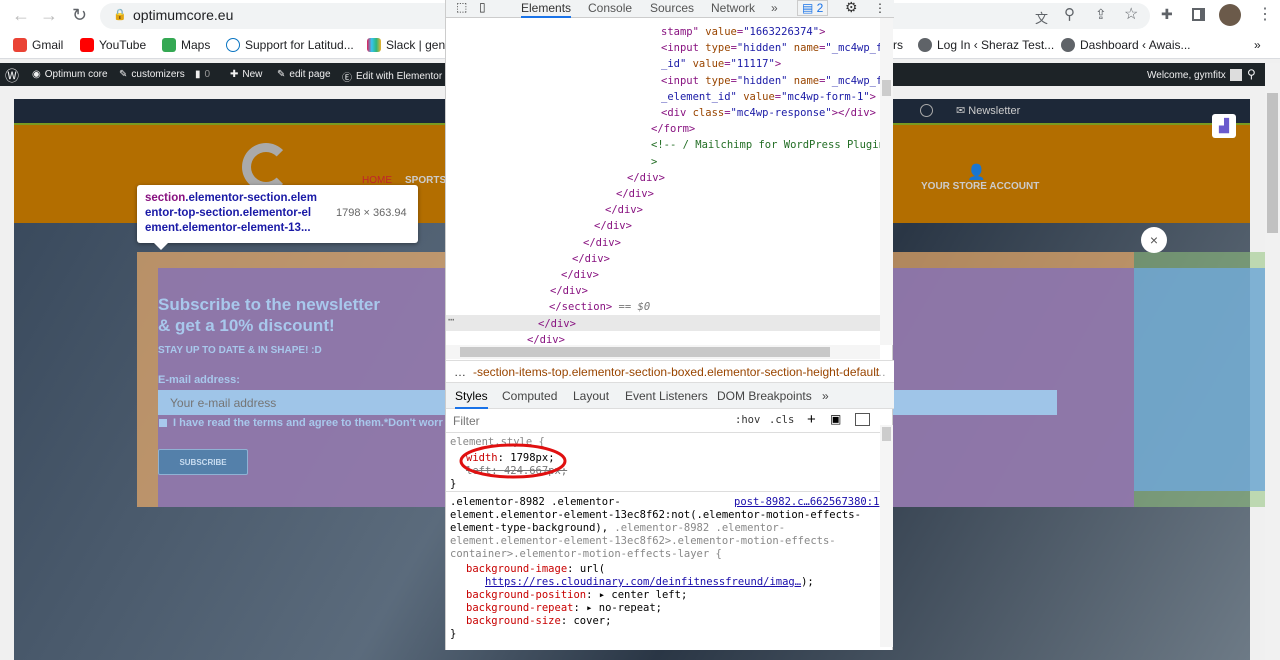 This screenshot has height=660, width=1280. Describe the element at coordinates (152, 74) in the screenshot. I see `wp-customizers: ✎ customizers` at that location.